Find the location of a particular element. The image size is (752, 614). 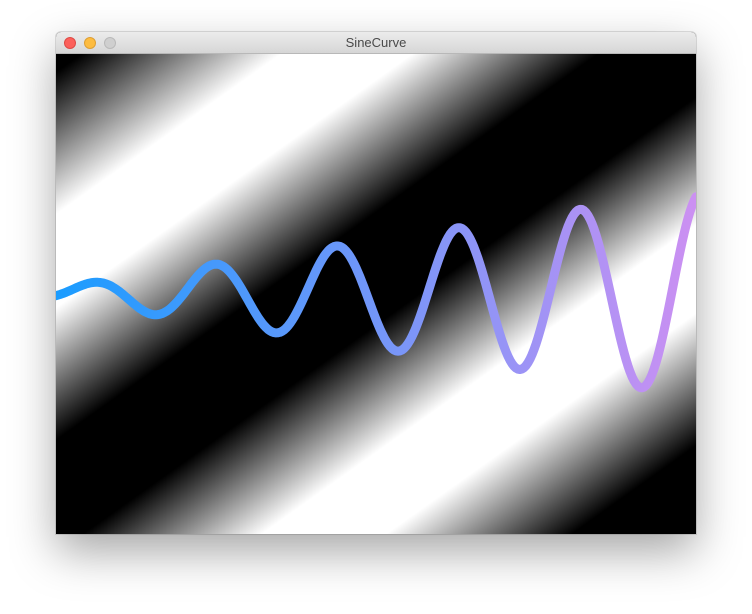

title-bar: SineCurve is located at coordinates (376, 43).